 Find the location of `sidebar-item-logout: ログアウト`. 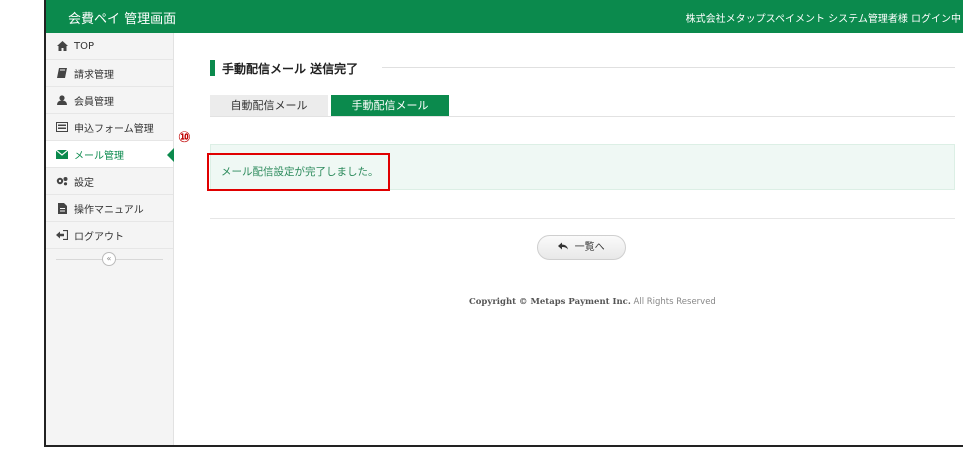

sidebar-item-logout: ログアウト is located at coordinates (109, 235).